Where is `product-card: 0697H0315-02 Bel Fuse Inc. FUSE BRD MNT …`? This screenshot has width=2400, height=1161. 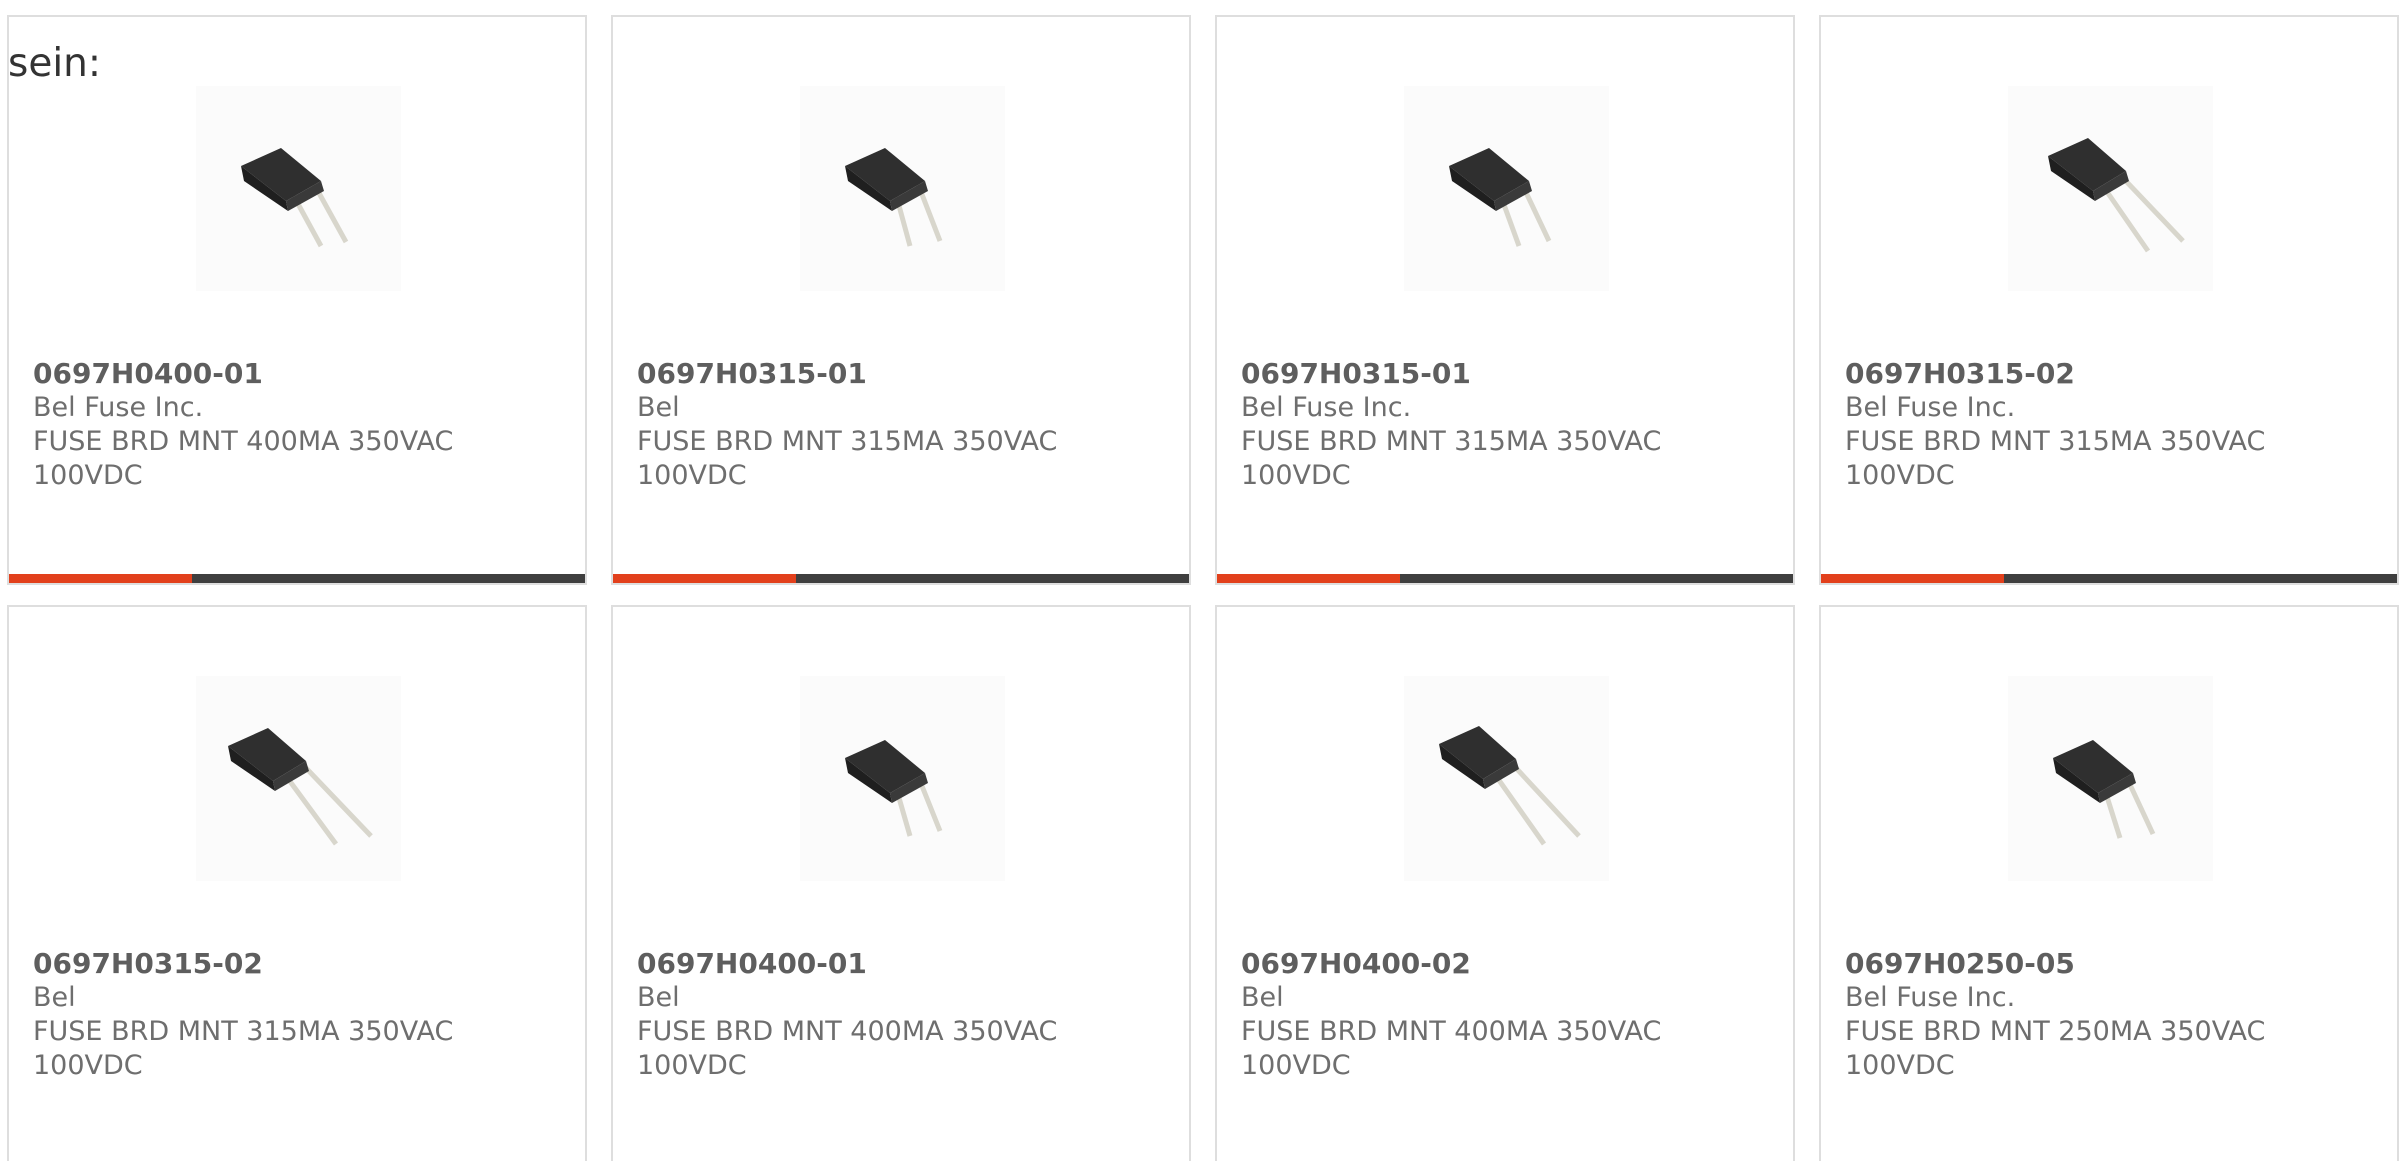 product-card: 0697H0315-02 Bel Fuse Inc. FUSE BRD MNT … is located at coordinates (2109, 300).